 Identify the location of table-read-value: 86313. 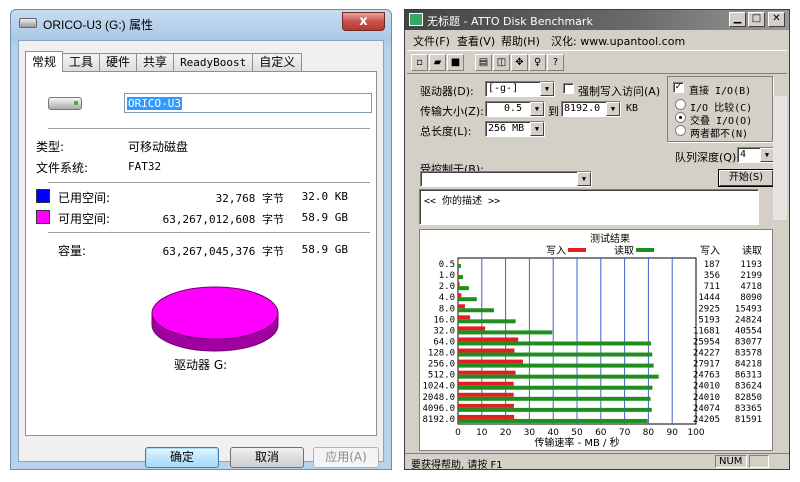
(748, 376).